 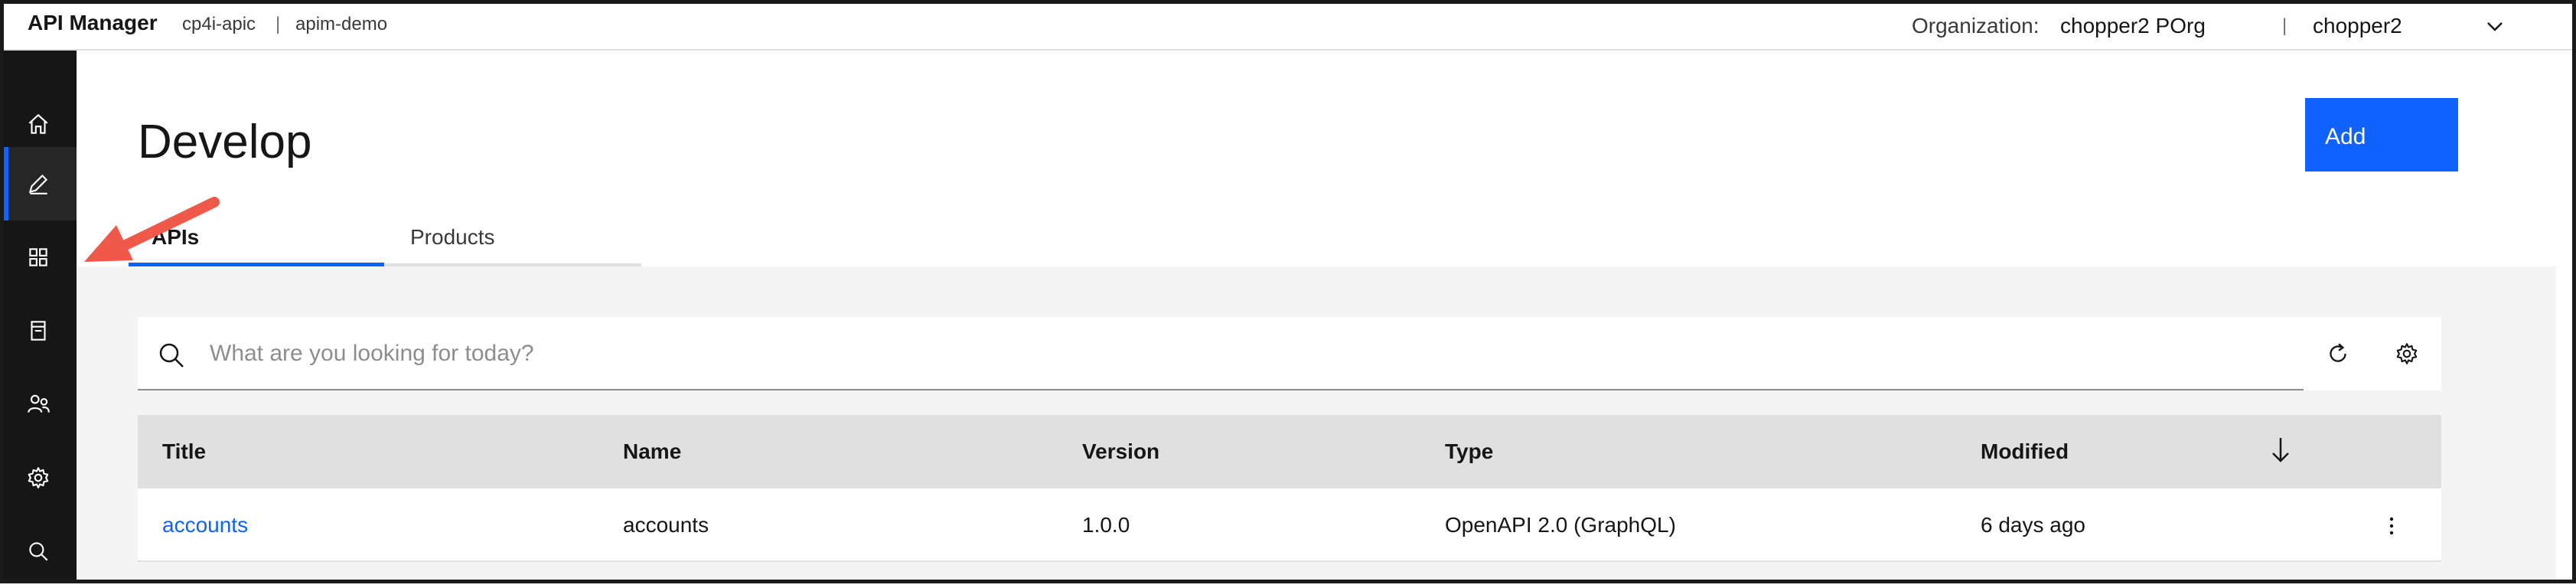 I want to click on app-title: API Manager, so click(x=93, y=23).